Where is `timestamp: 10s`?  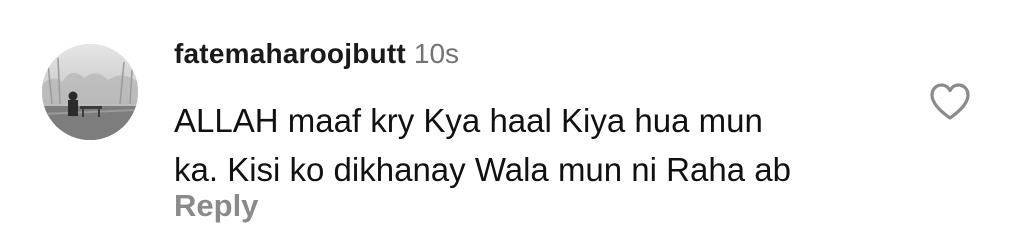 timestamp: 10s is located at coordinates (436, 53).